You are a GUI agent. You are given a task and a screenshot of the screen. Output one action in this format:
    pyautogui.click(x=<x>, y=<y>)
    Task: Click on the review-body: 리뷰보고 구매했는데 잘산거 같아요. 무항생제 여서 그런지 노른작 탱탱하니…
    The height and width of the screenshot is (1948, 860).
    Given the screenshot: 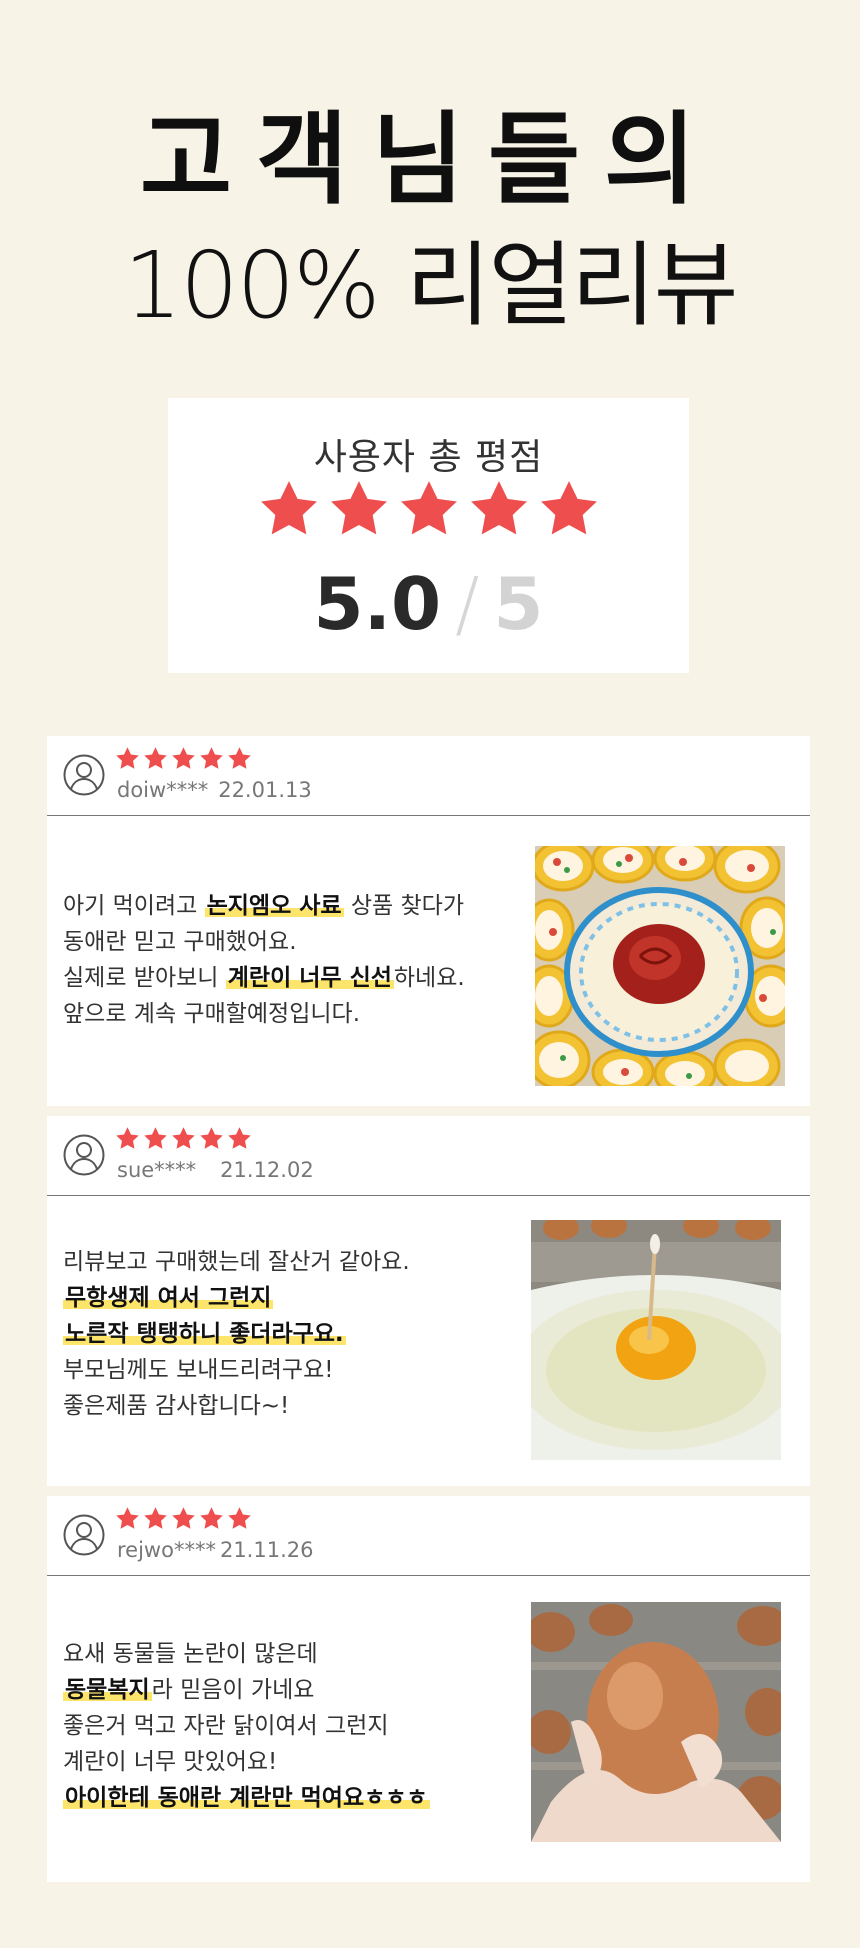 What is the action you would take?
    pyautogui.click(x=236, y=1334)
    